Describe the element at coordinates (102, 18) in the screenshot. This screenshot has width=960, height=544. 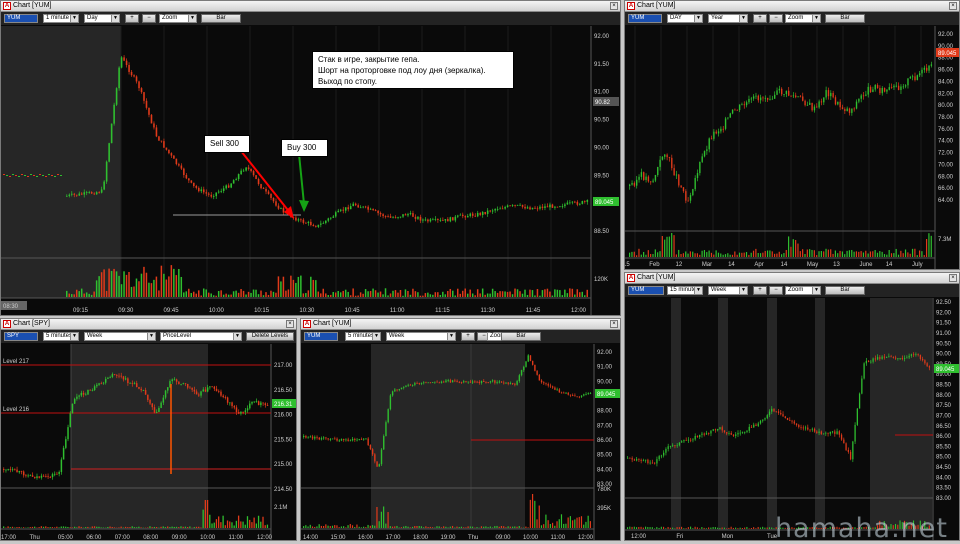
I see `period-select: Day▼` at that location.